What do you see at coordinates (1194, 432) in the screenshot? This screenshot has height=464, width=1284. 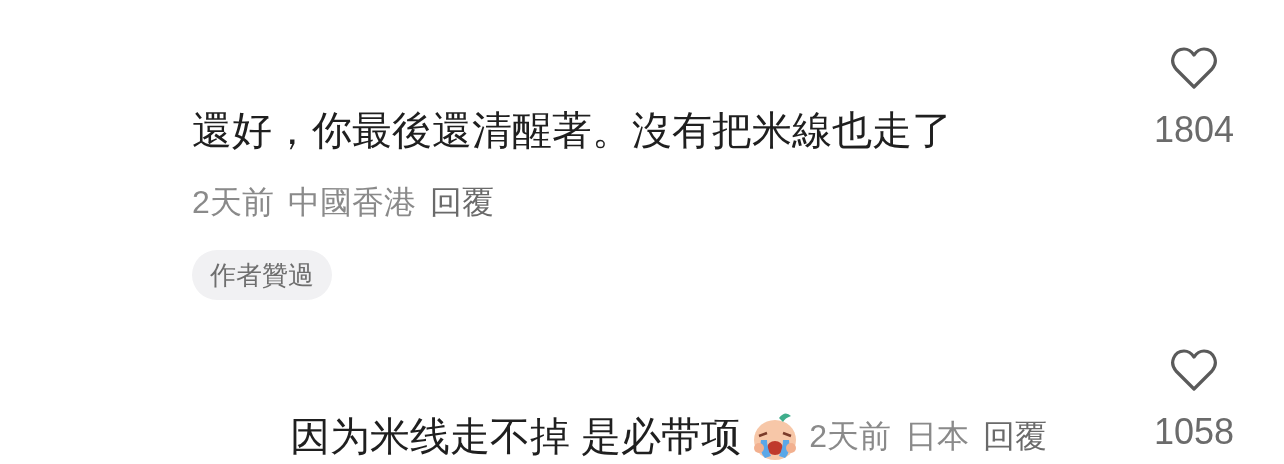 I see `like-count: 1058` at bounding box center [1194, 432].